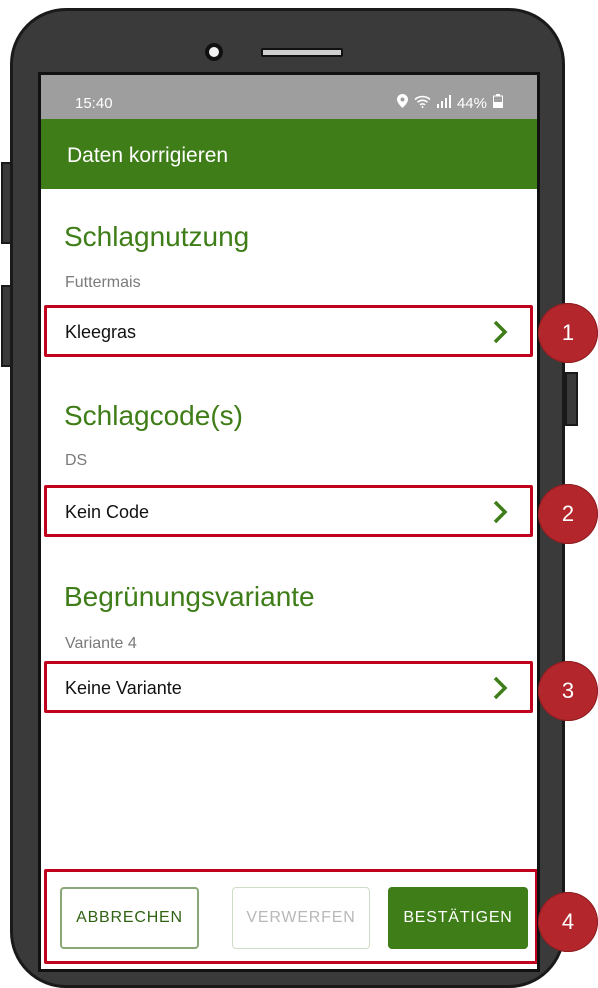  What do you see at coordinates (153, 415) in the screenshot?
I see `section-title-schlagcode: Schlagcode(s)` at bounding box center [153, 415].